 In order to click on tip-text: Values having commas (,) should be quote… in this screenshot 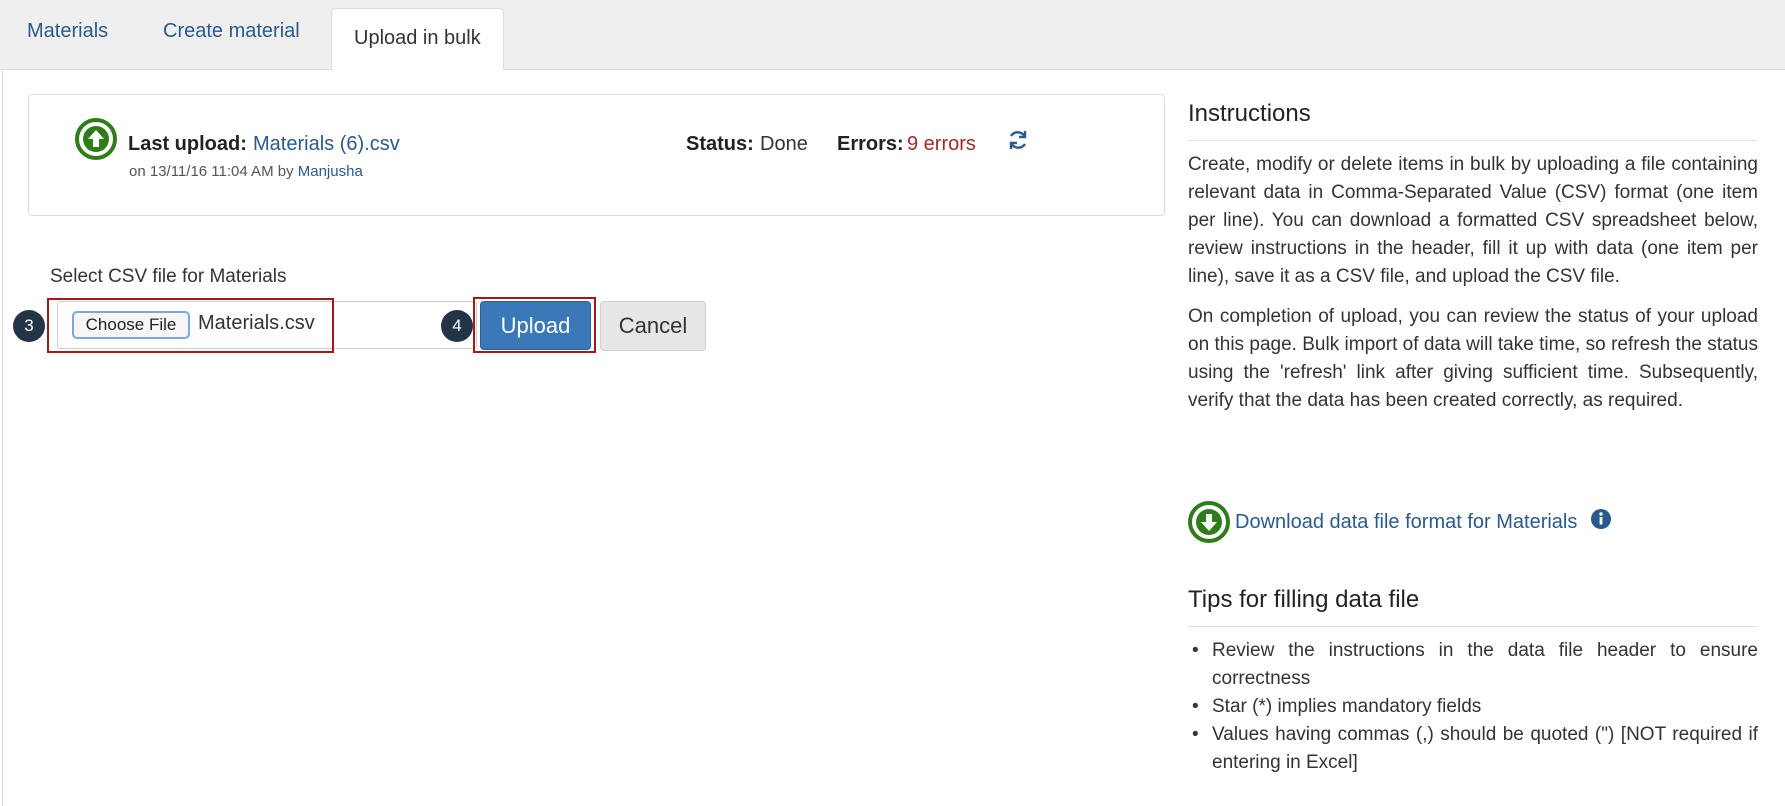, I will do `click(1485, 748)`.